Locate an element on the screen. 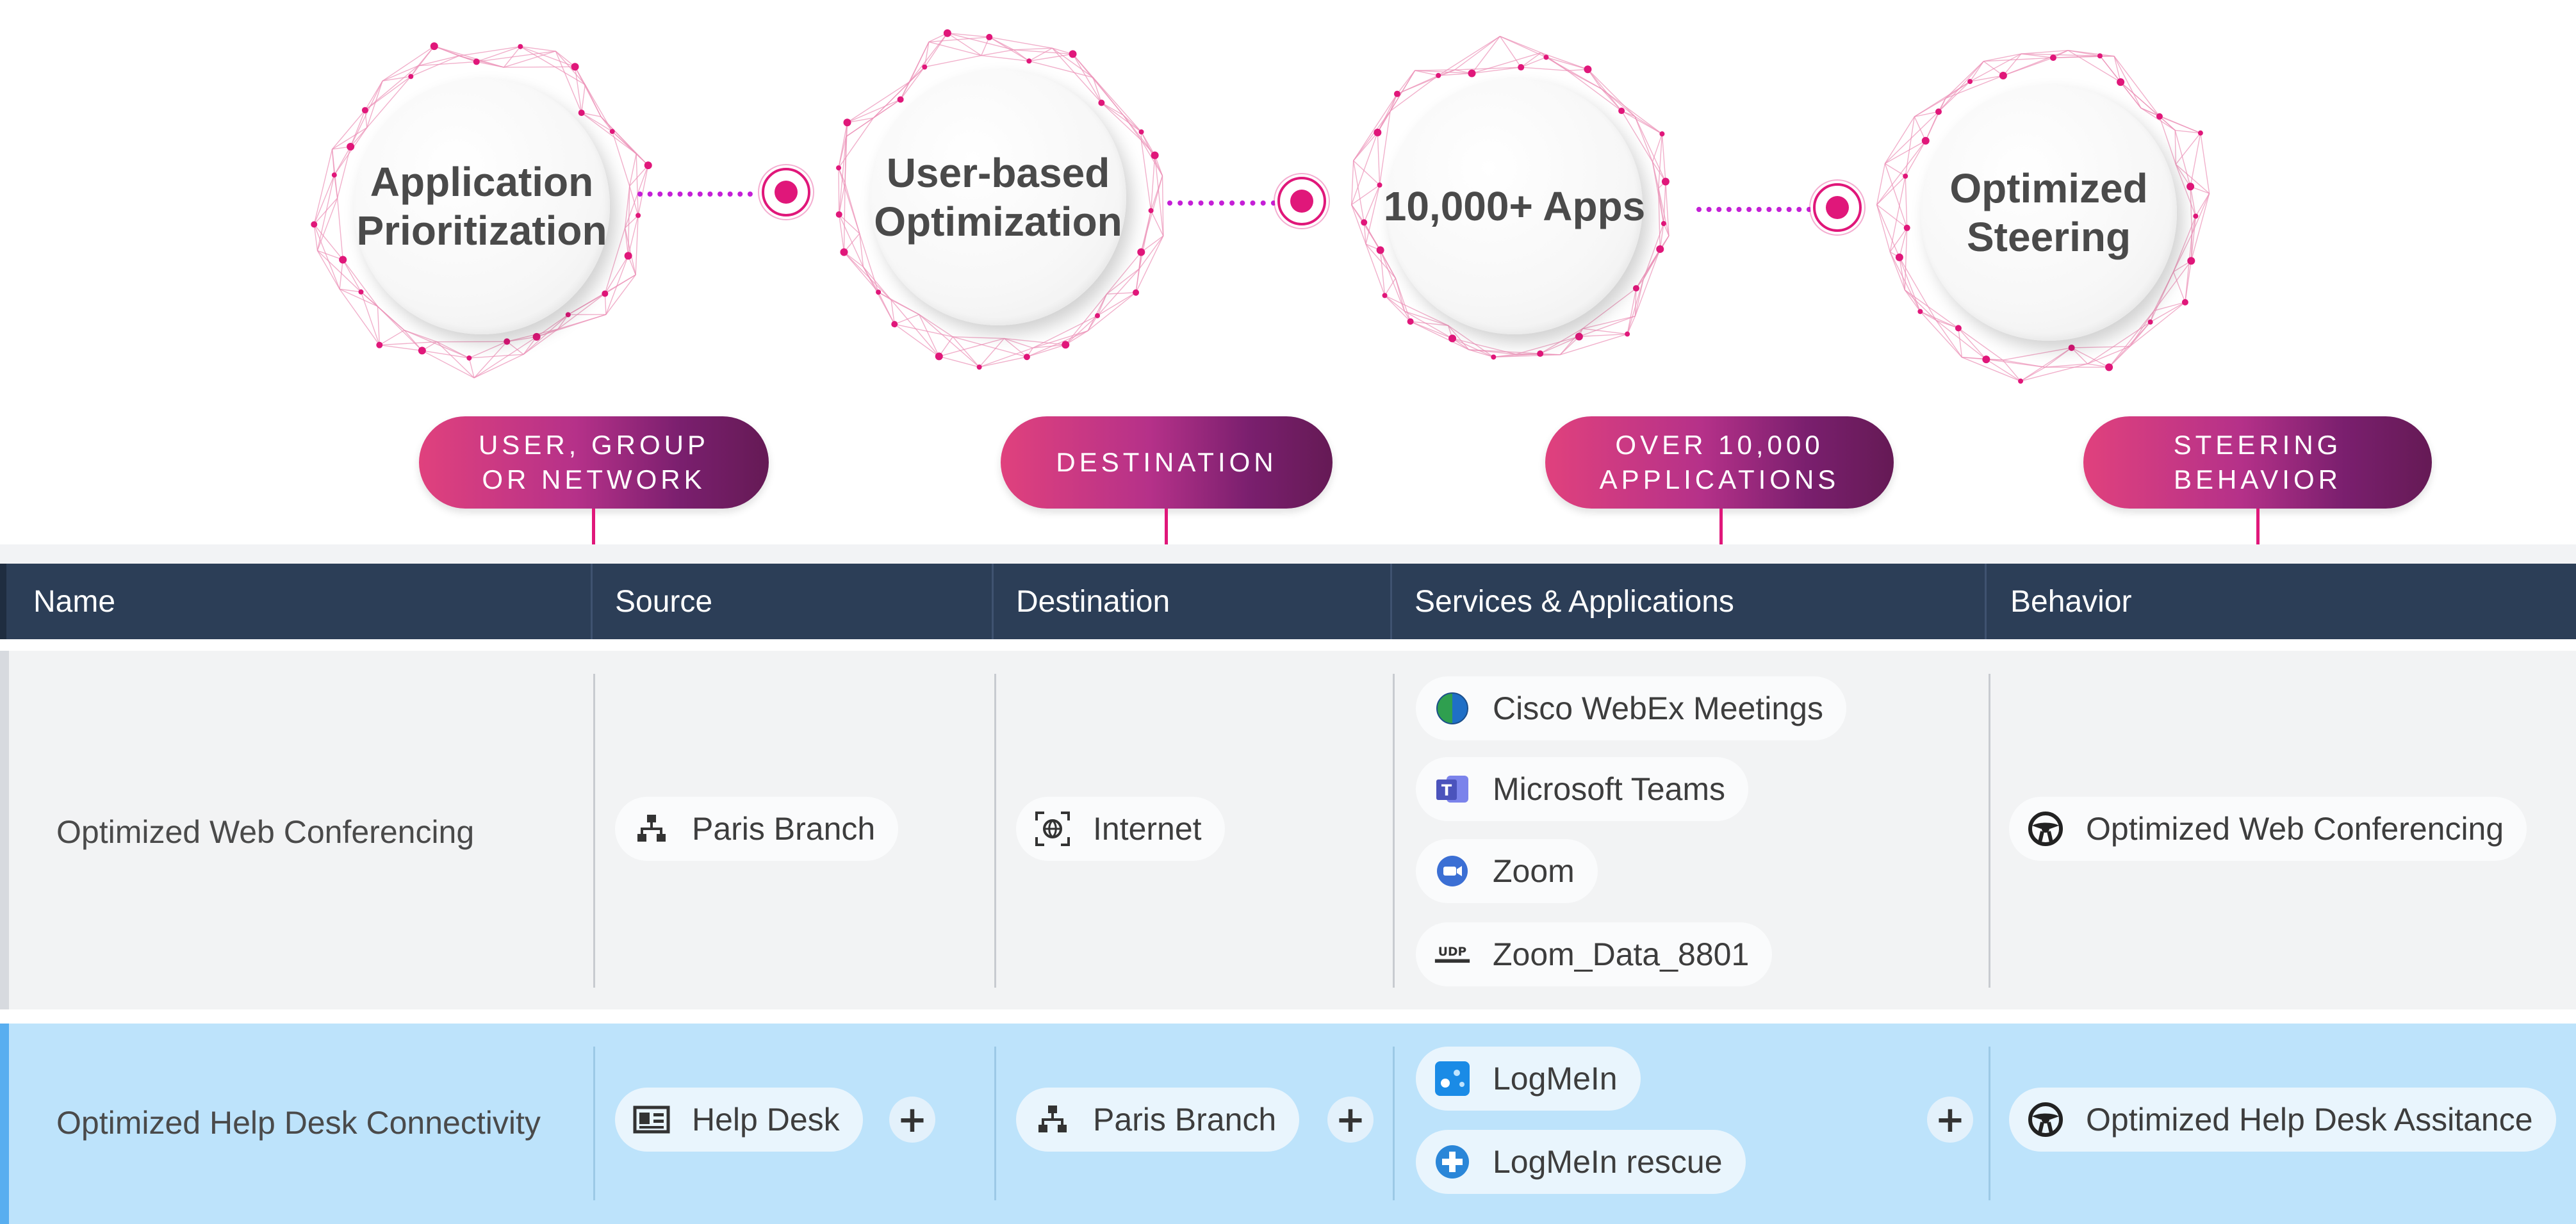 This screenshot has width=2576, height=1224. behavior-chip: Optimized Web Conferencing is located at coordinates (2268, 829).